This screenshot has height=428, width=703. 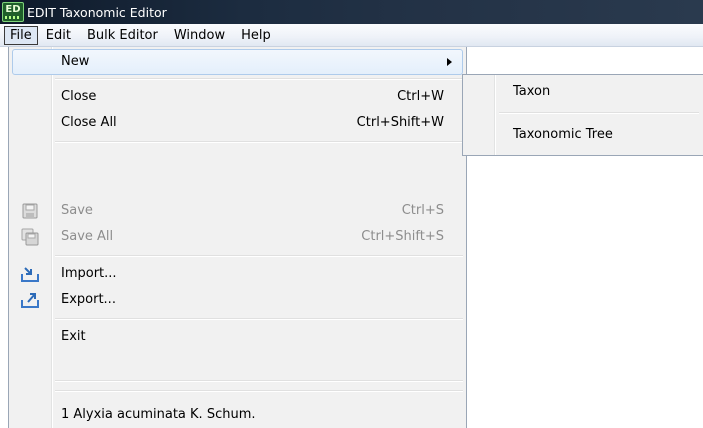 I want to click on menu-item-save-shortcut: Ctrl+S, so click(x=422, y=210).